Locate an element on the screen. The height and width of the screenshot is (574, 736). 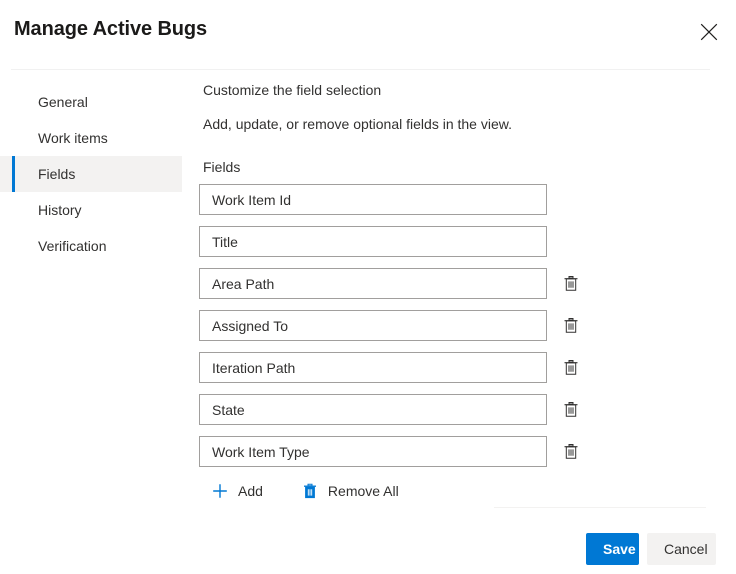
close-icon is located at coordinates (709, 32).